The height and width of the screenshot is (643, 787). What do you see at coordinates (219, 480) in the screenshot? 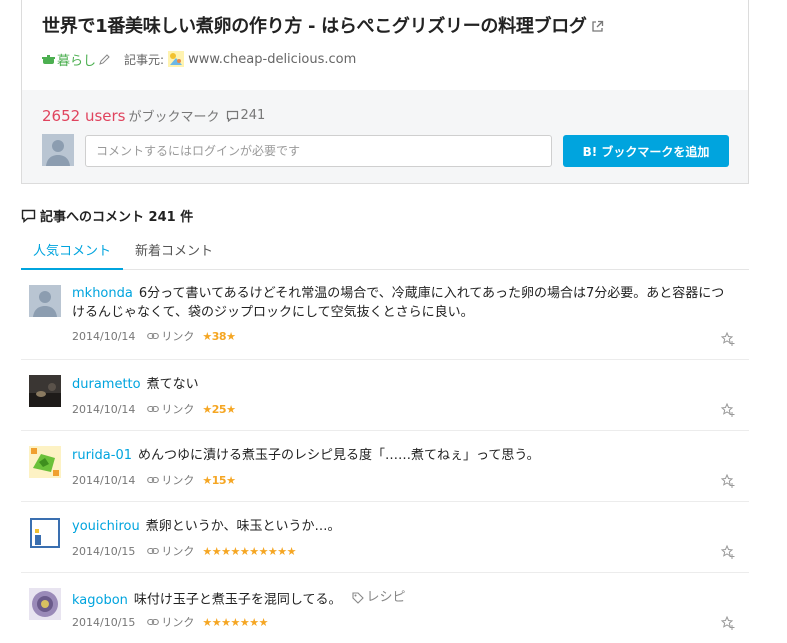
I see `comment-stars: ★15★` at bounding box center [219, 480].